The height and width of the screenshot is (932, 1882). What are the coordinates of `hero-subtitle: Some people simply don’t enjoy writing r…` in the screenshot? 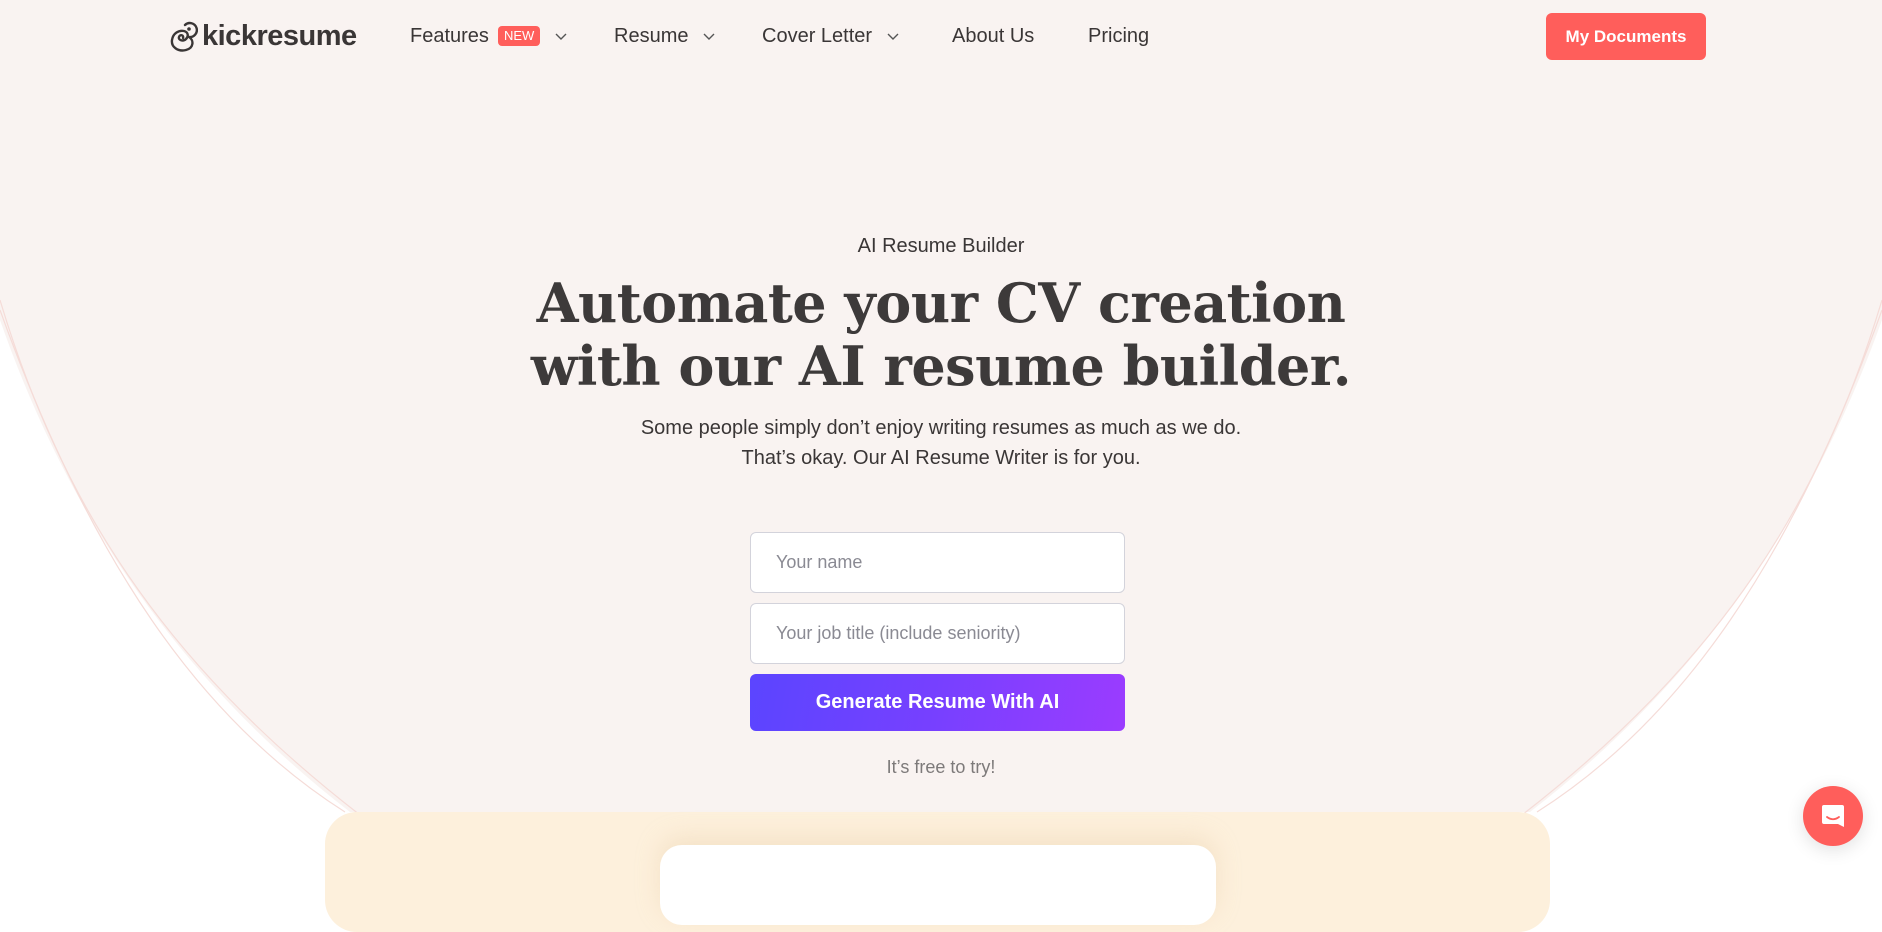 It's located at (941, 443).